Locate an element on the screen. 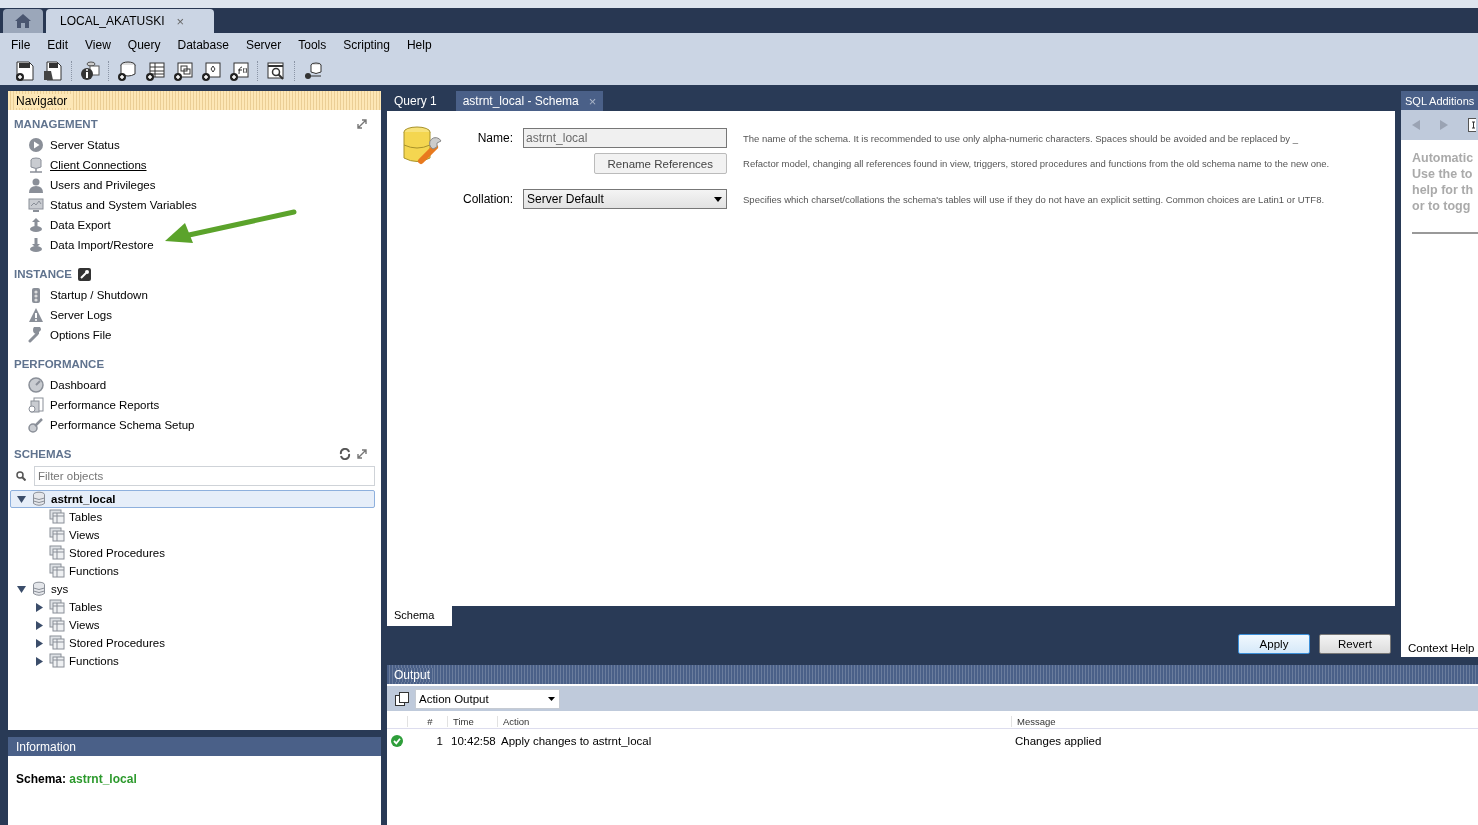 The width and height of the screenshot is (1478, 825). add-database-icon is located at coordinates (127, 71).